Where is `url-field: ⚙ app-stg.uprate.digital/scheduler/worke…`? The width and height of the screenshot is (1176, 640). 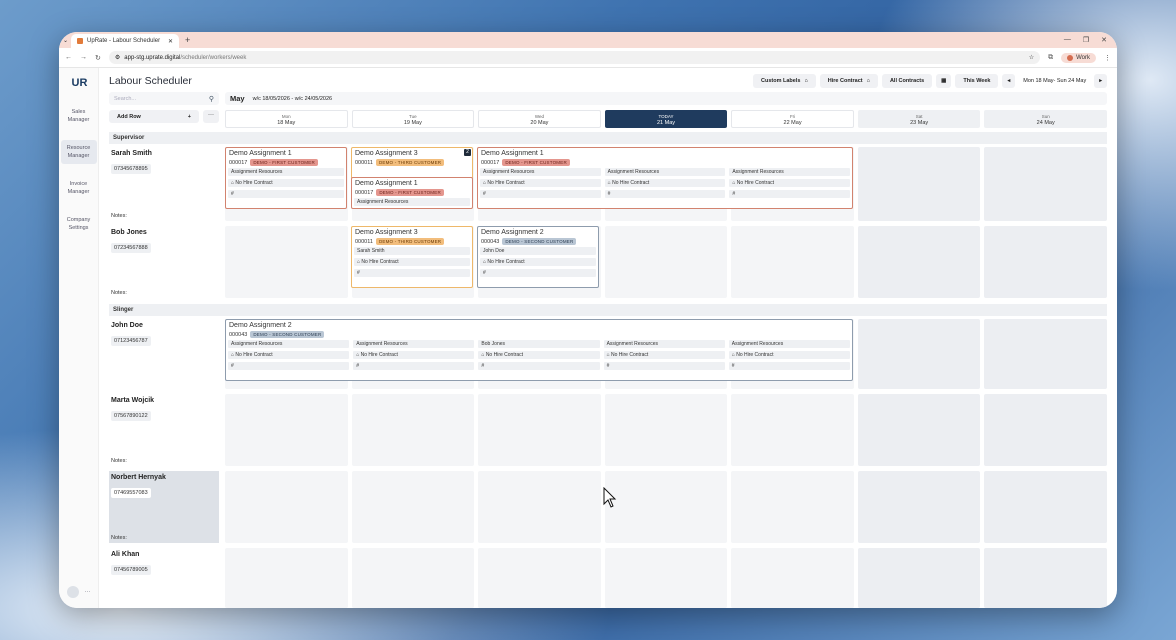
url-field: ⚙ app-stg.uprate.digital/scheduler/worke… is located at coordinates (574, 57).